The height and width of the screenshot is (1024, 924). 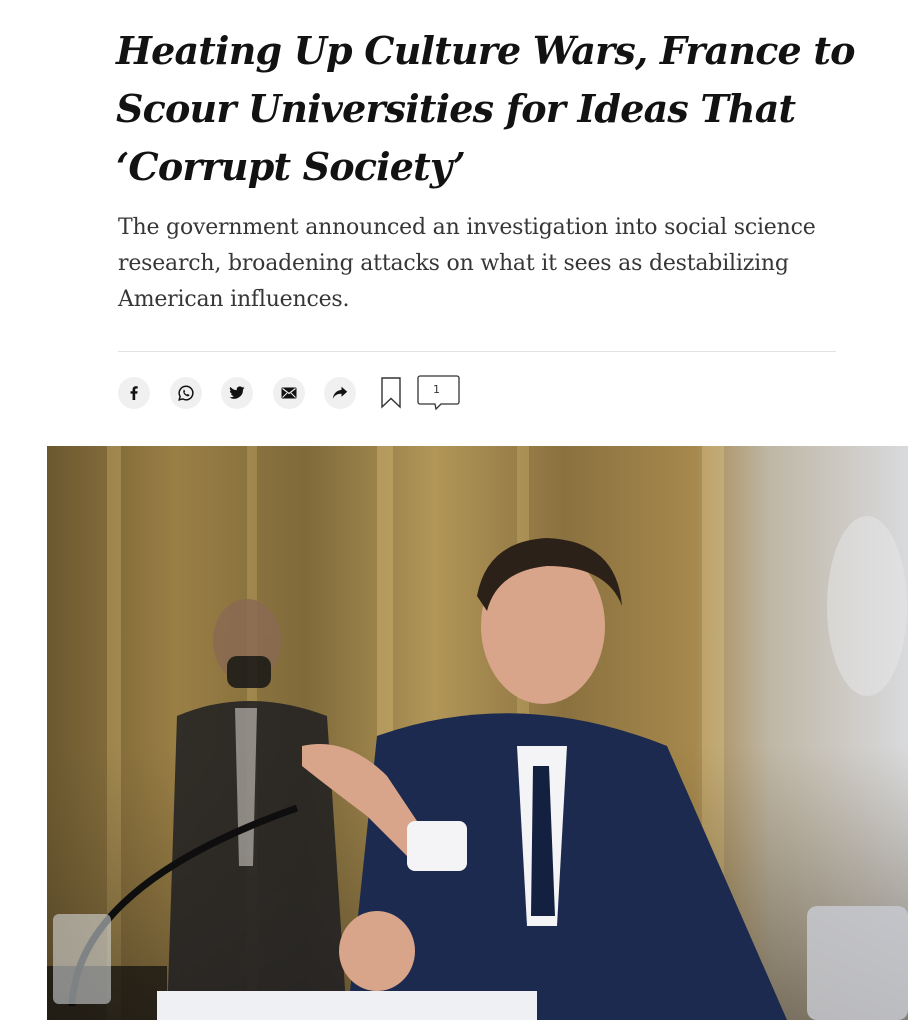 I want to click on whatsapp-icon, so click(x=185, y=393).